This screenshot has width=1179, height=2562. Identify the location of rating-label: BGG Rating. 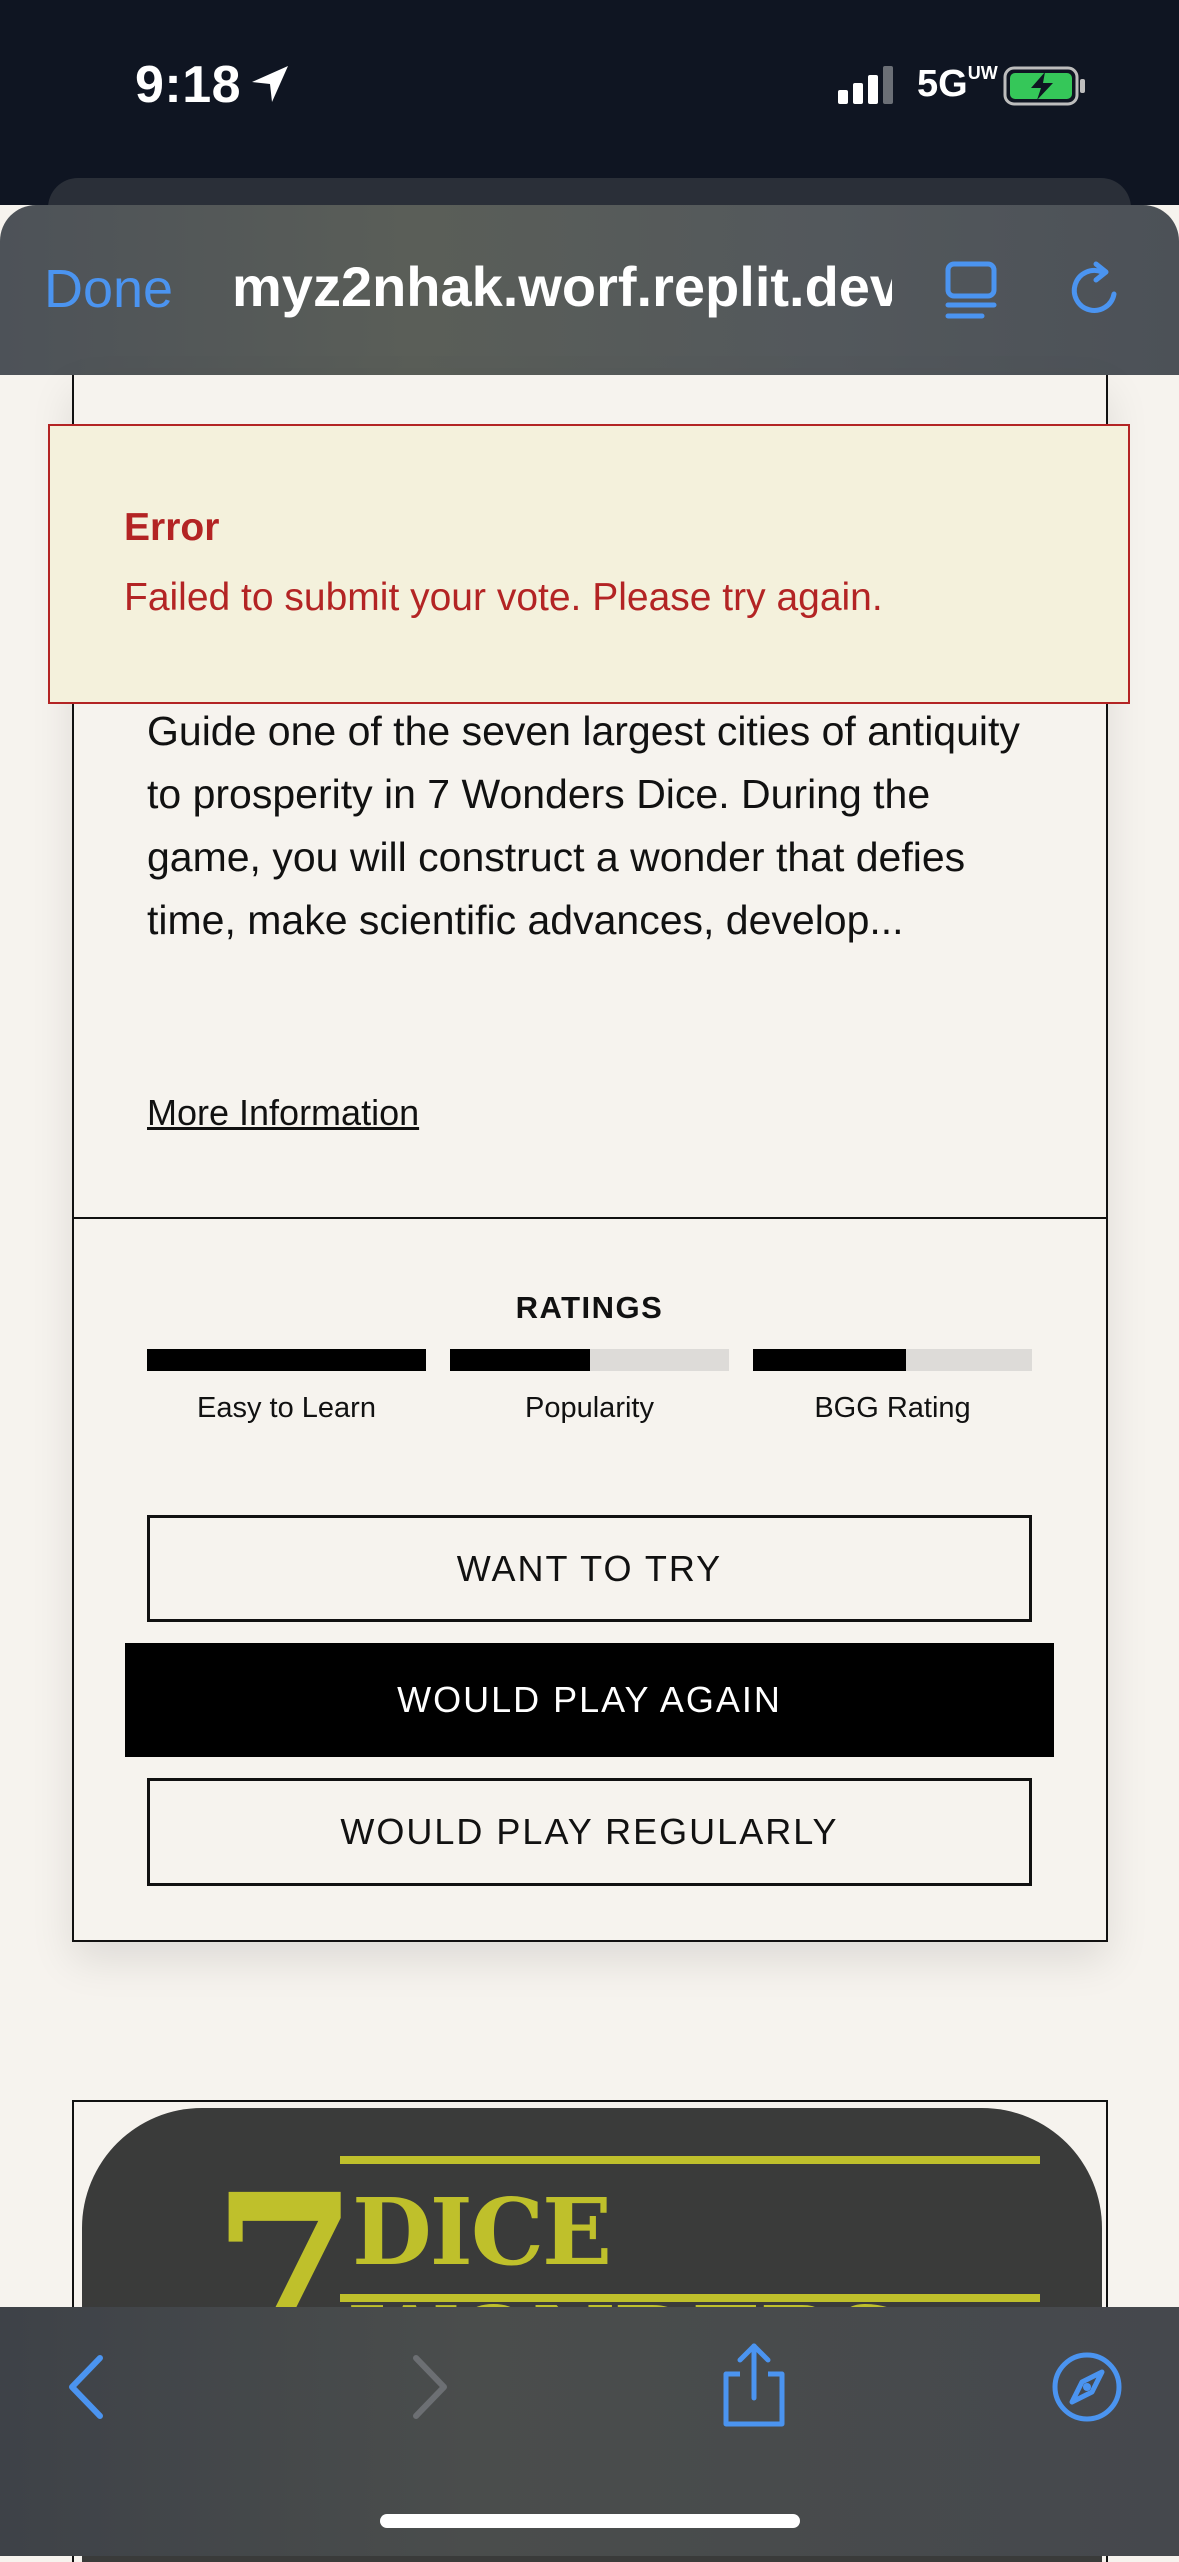
(892, 1408).